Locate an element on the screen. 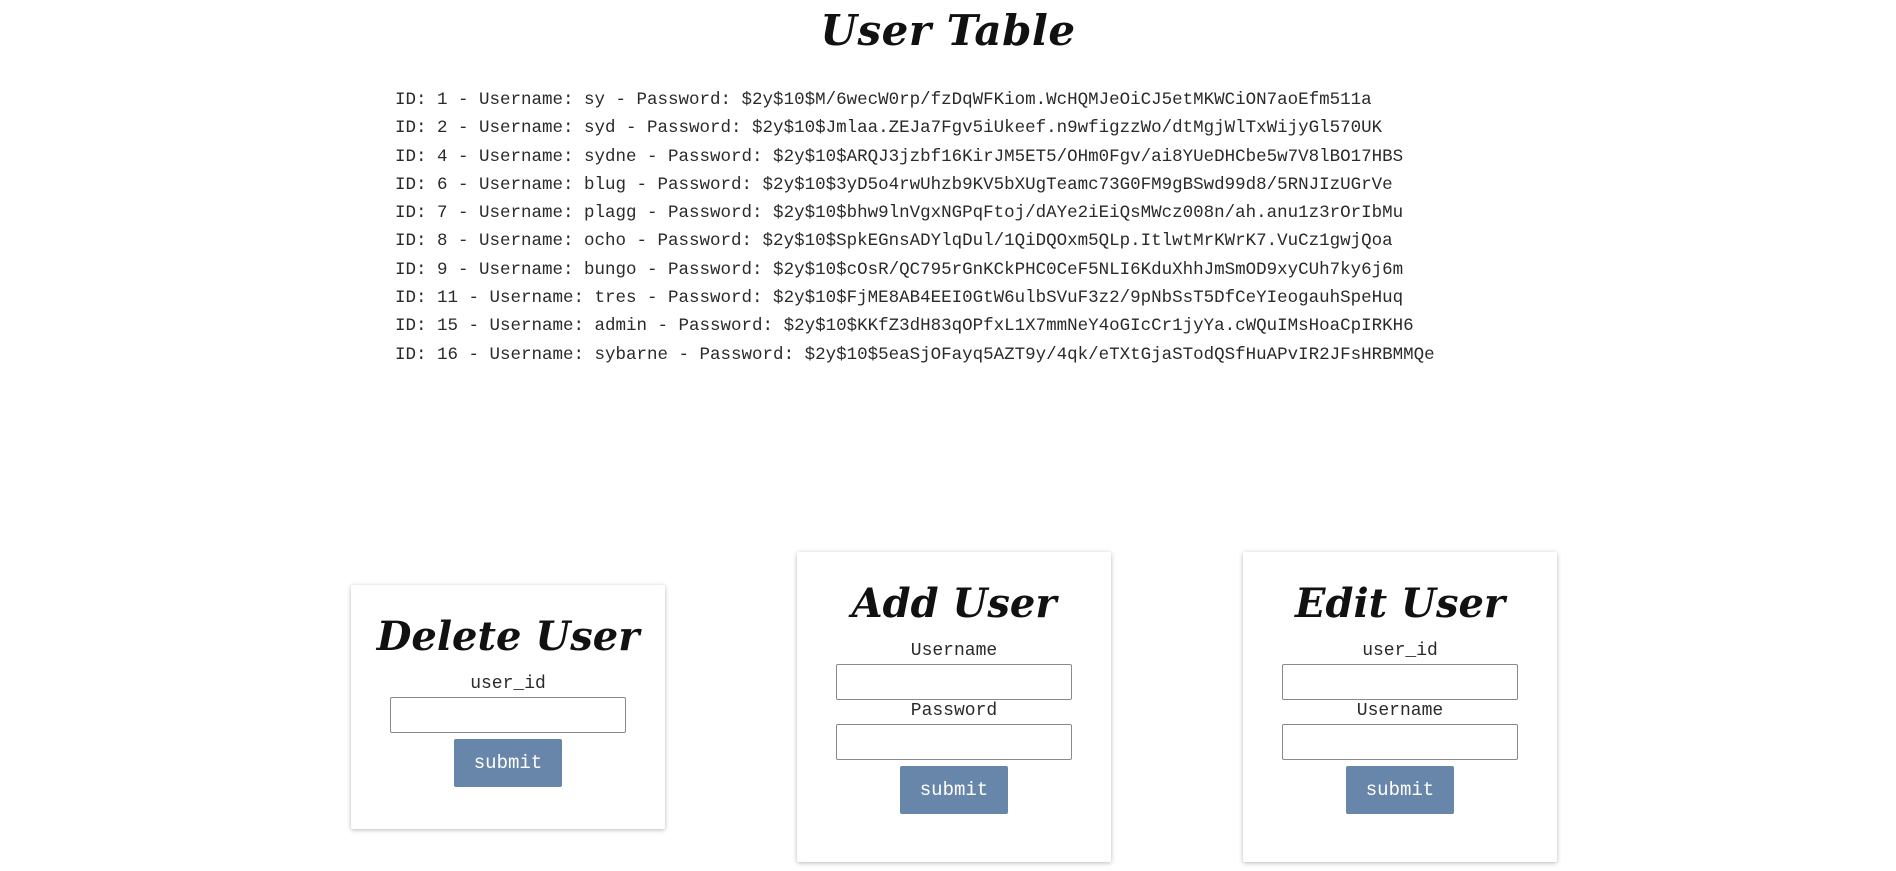 The height and width of the screenshot is (871, 1896). add-user-card: Add User Username Password submit is located at coordinates (954, 707).